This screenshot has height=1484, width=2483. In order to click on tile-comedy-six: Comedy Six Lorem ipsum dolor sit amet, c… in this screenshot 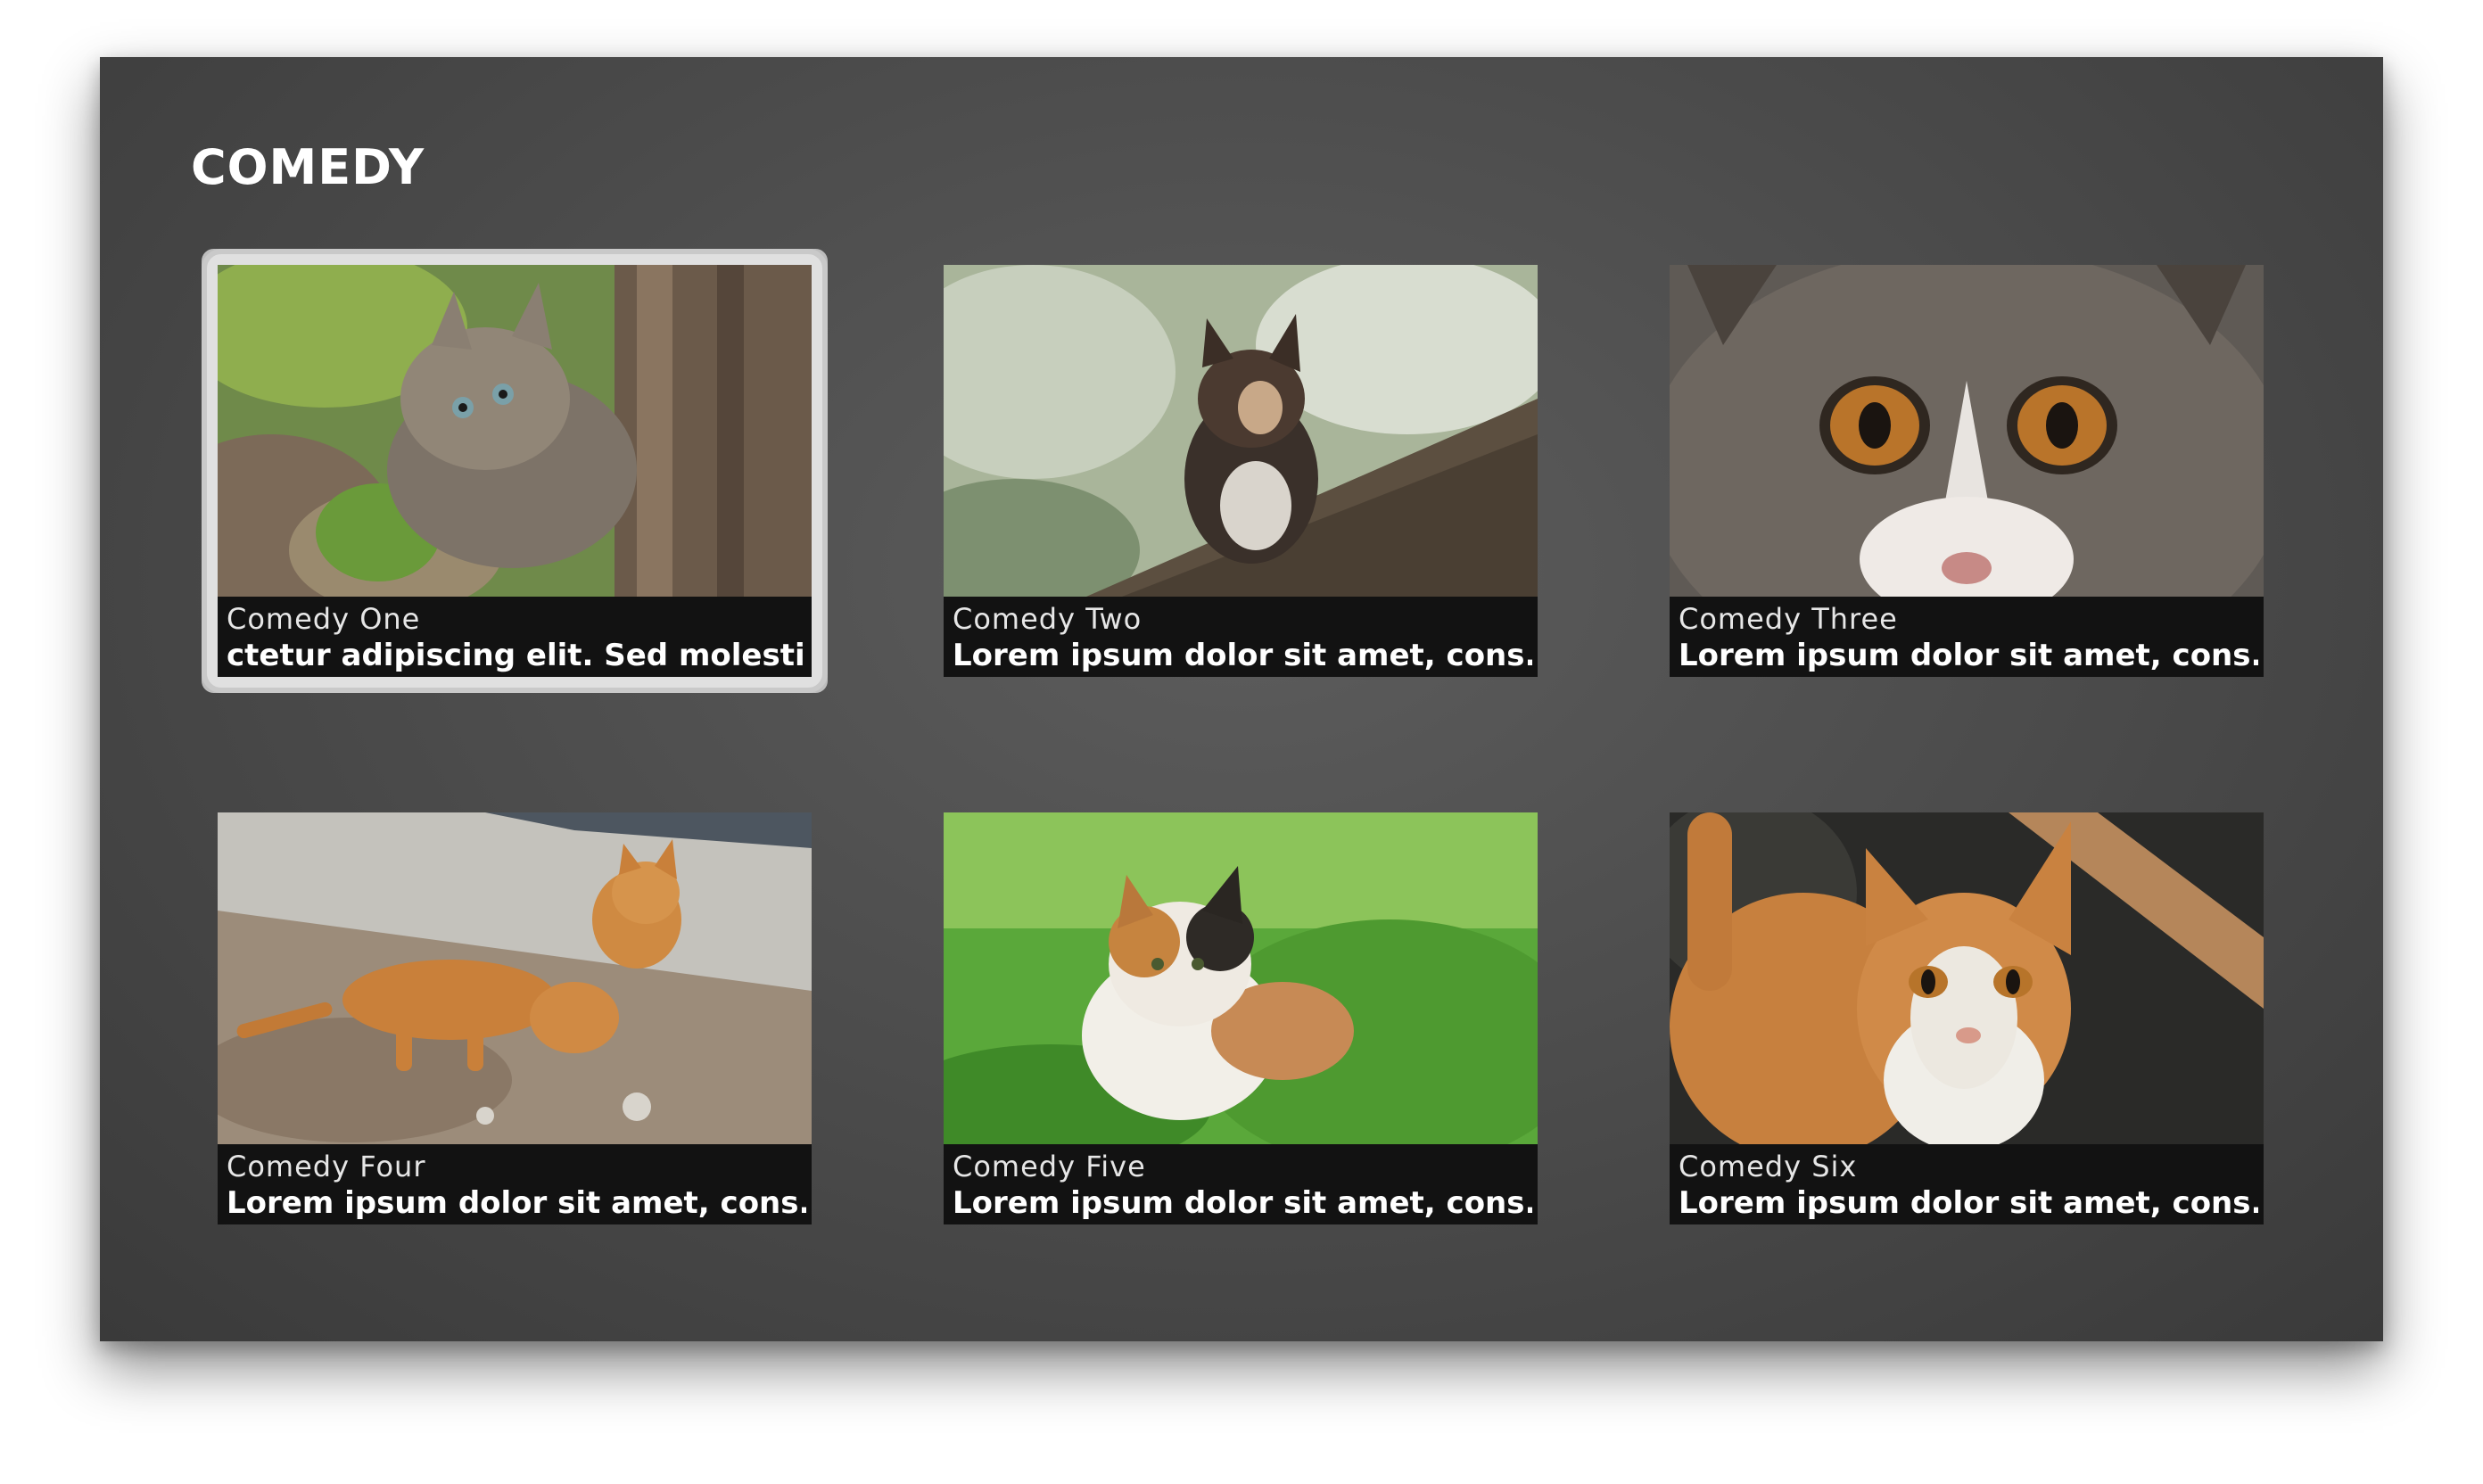, I will do `click(1967, 1018)`.